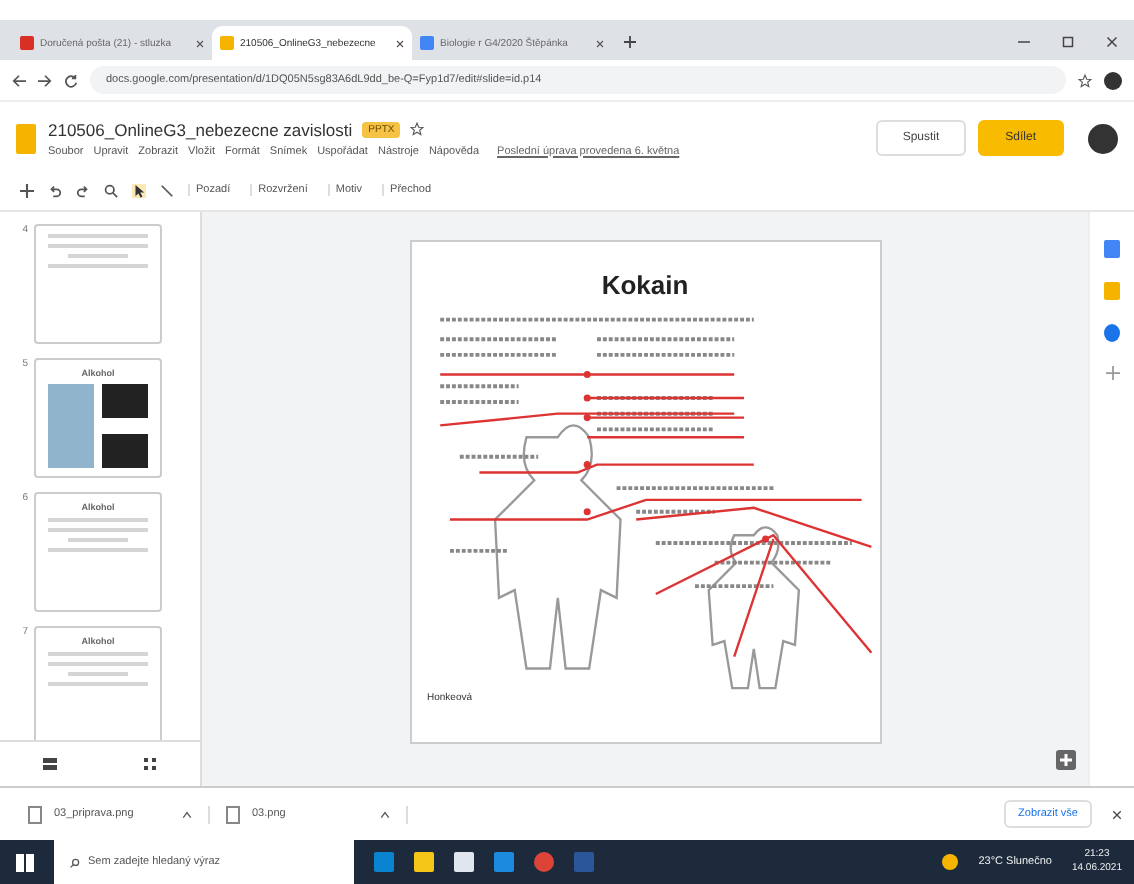 The image size is (1134, 884). I want to click on search-icon, so click(75, 862).